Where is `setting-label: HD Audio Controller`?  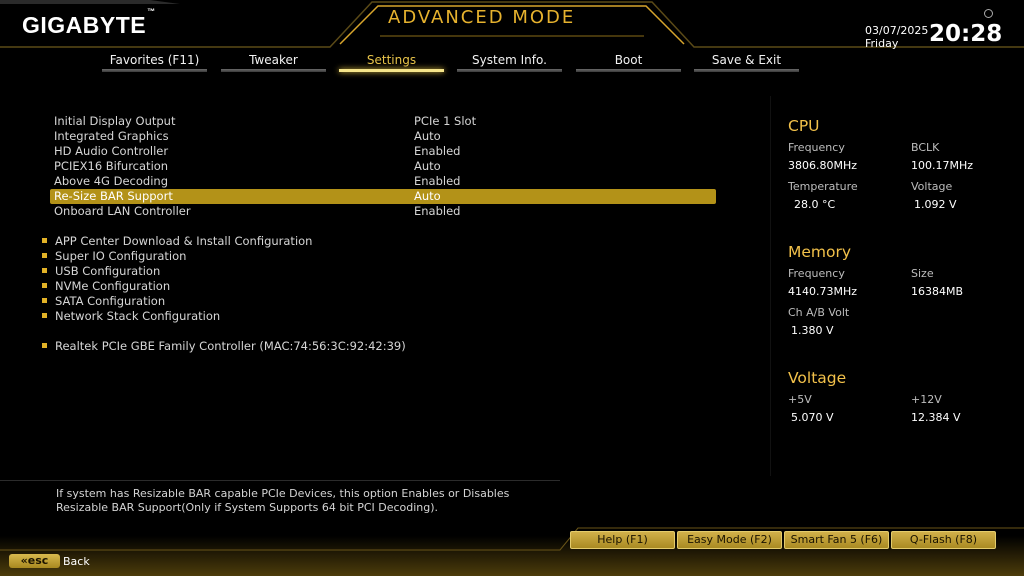 setting-label: HD Audio Controller is located at coordinates (111, 151).